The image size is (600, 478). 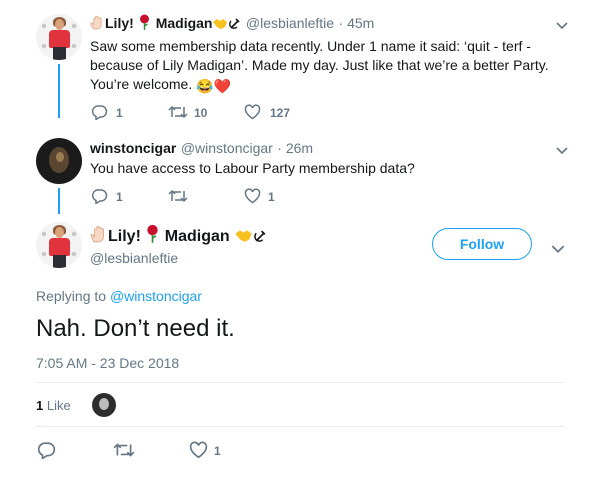 I want to click on main-tweet-text: Nah. Don’t need it., so click(x=135, y=328).